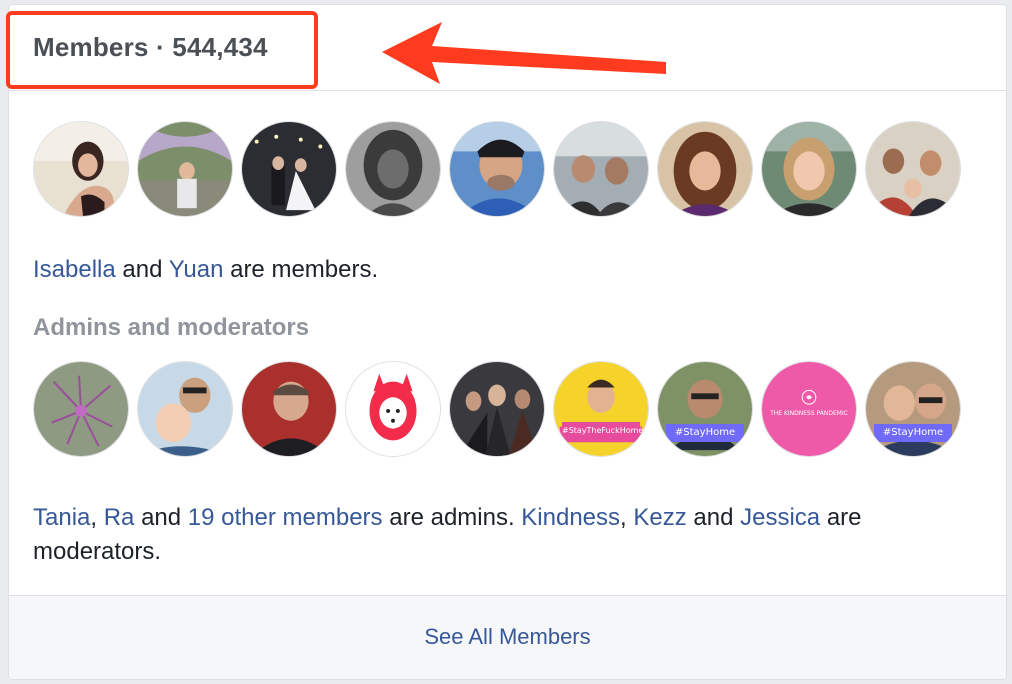 This screenshot has width=1012, height=684. Describe the element at coordinates (780, 517) in the screenshot. I see `moderator-link-jessica: Jessica` at that location.